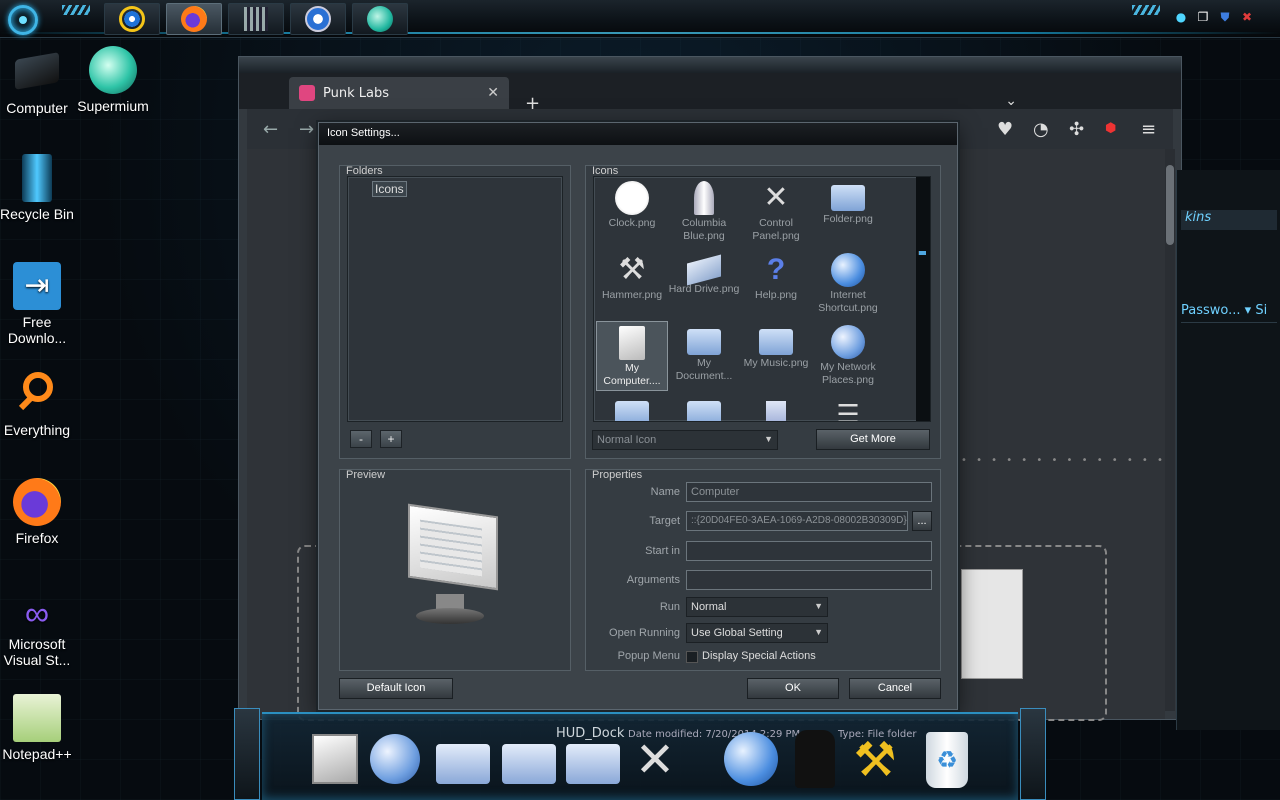 This screenshot has width=1280, height=800. Describe the element at coordinates (757, 633) in the screenshot. I see `open-running-select: Use Global Setting ▼` at that location.